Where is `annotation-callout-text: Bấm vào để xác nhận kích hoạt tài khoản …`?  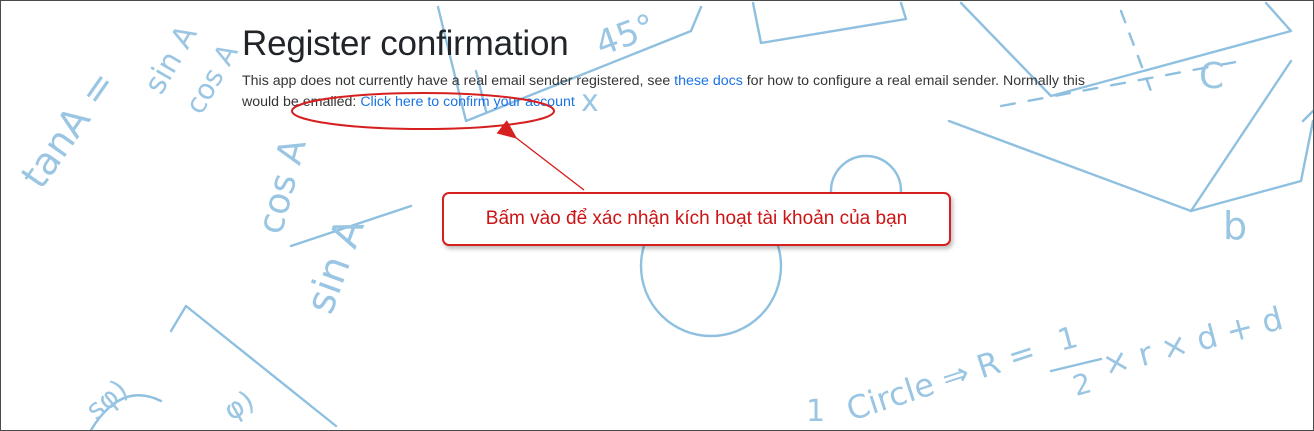 annotation-callout-text: Bấm vào để xác nhận kích hoạt tài khoản … is located at coordinates (696, 218).